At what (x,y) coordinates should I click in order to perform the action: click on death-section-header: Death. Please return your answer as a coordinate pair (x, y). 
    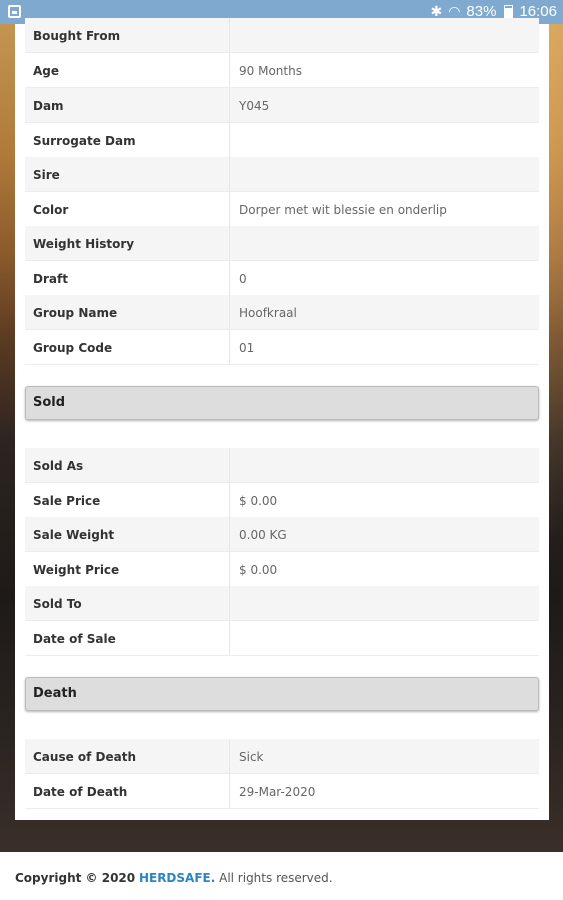
    Looking at the image, I should click on (282, 694).